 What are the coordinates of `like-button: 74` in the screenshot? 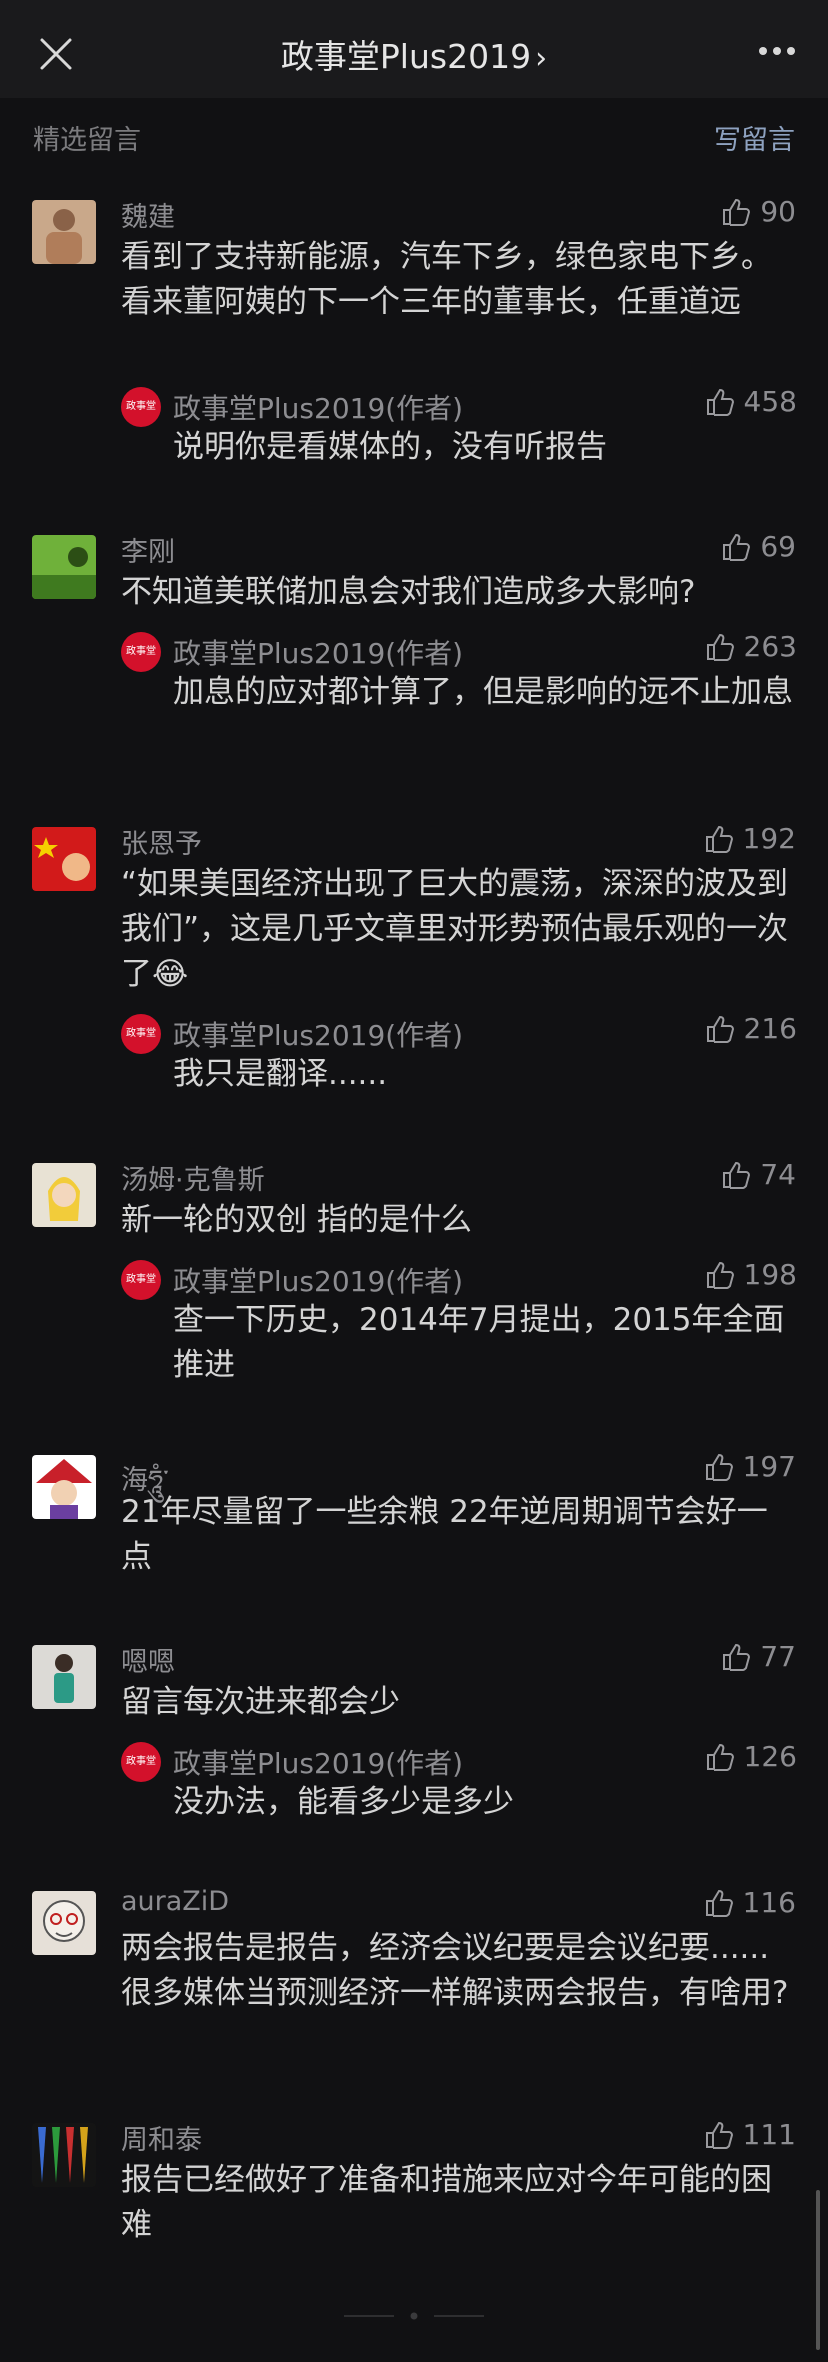 It's located at (758, 1174).